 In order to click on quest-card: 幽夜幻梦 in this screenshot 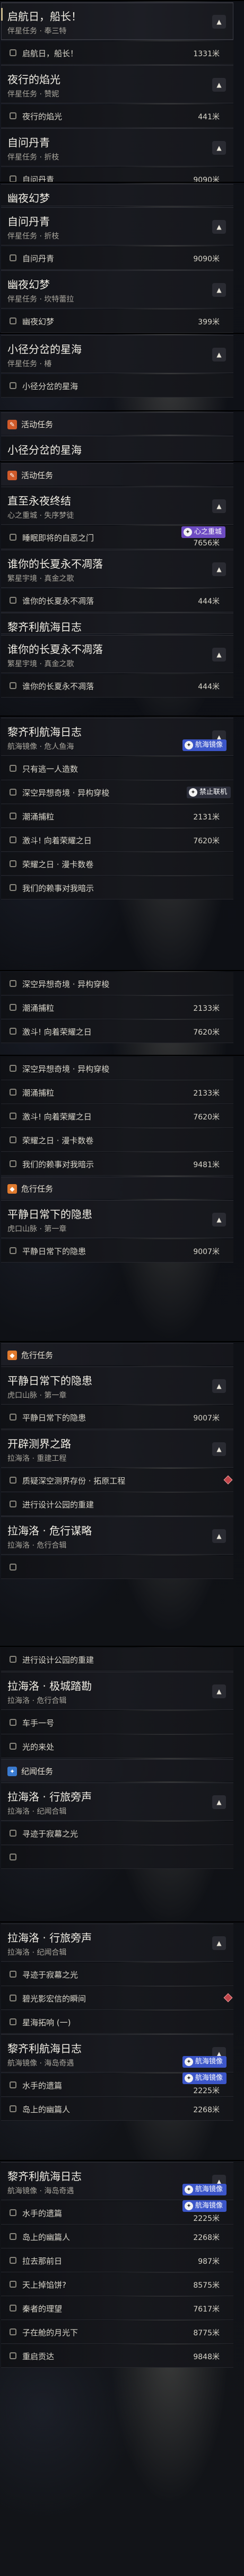, I will do `click(117, 195)`.